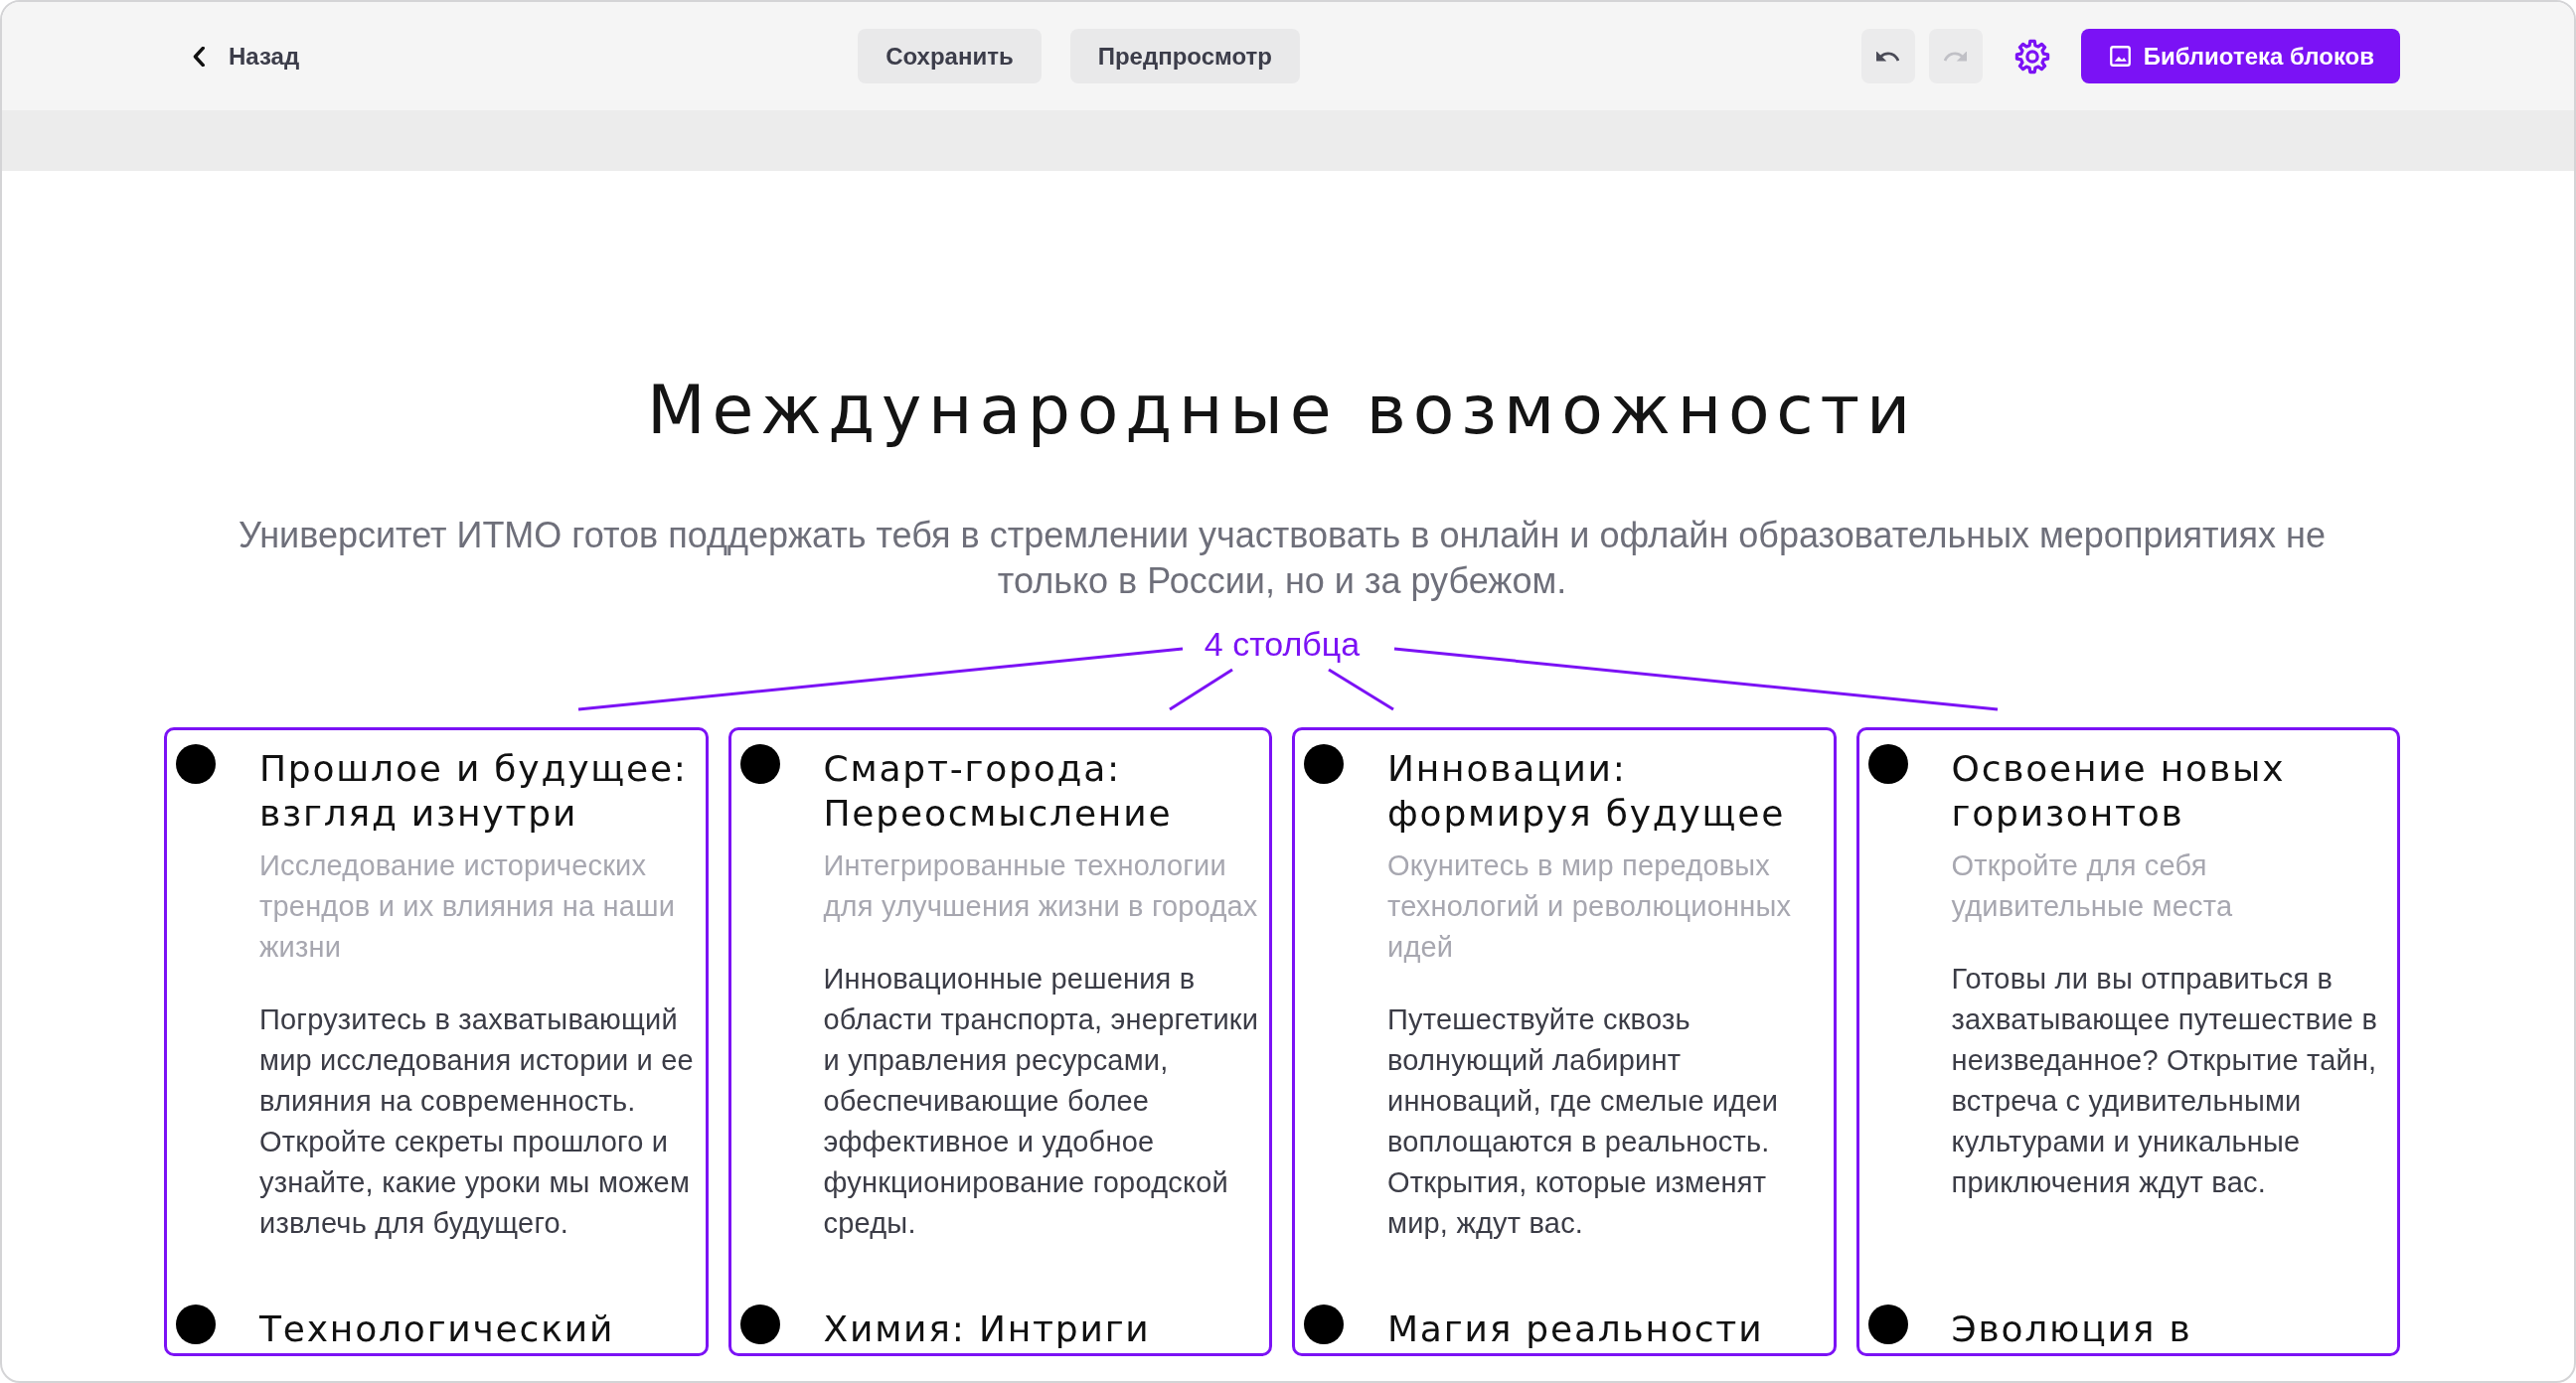 The height and width of the screenshot is (1383, 2576). Describe the element at coordinates (2072, 1329) in the screenshot. I see `item-title: Эволюция в` at that location.